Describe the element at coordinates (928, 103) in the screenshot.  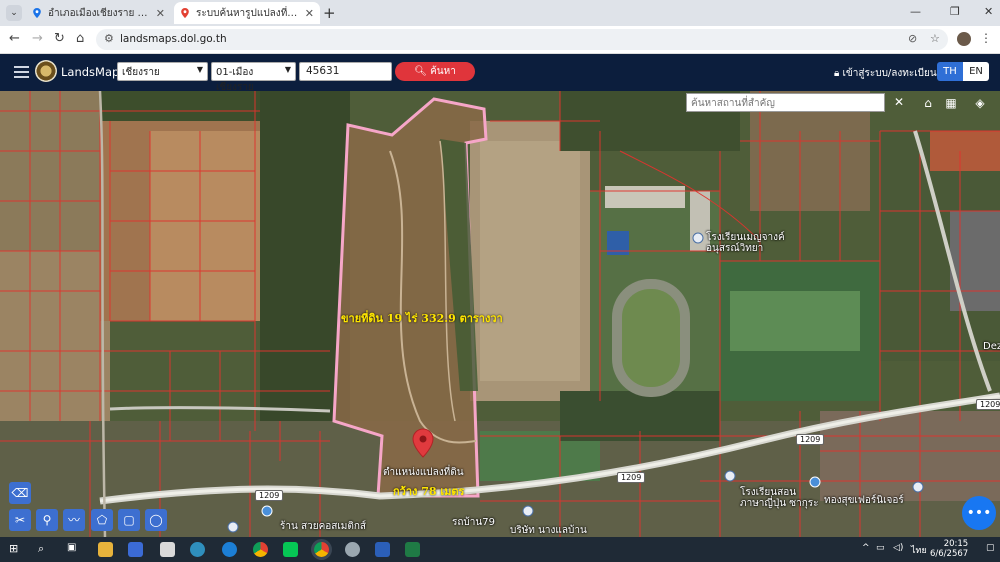
I see `home-map-icon: ⌂` at that location.